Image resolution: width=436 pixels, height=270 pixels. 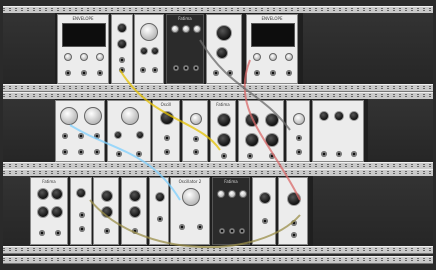 What do you see at coordinates (195, 131) in the screenshot?
I see `sequencer-module` at bounding box center [195, 131].